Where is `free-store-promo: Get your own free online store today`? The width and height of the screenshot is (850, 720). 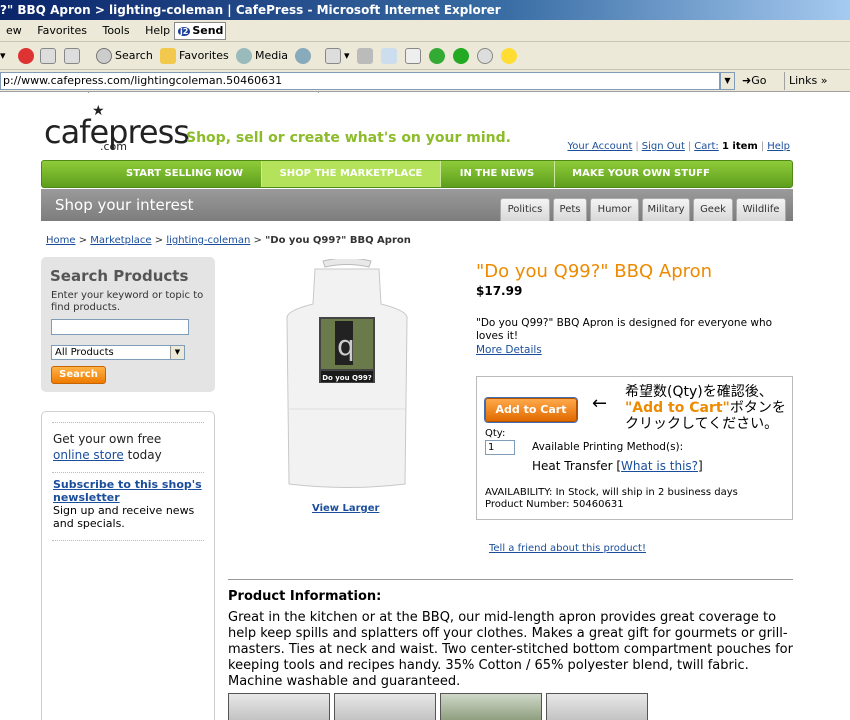
free-store-promo: Get your own free online store today is located at coordinates (107, 447).